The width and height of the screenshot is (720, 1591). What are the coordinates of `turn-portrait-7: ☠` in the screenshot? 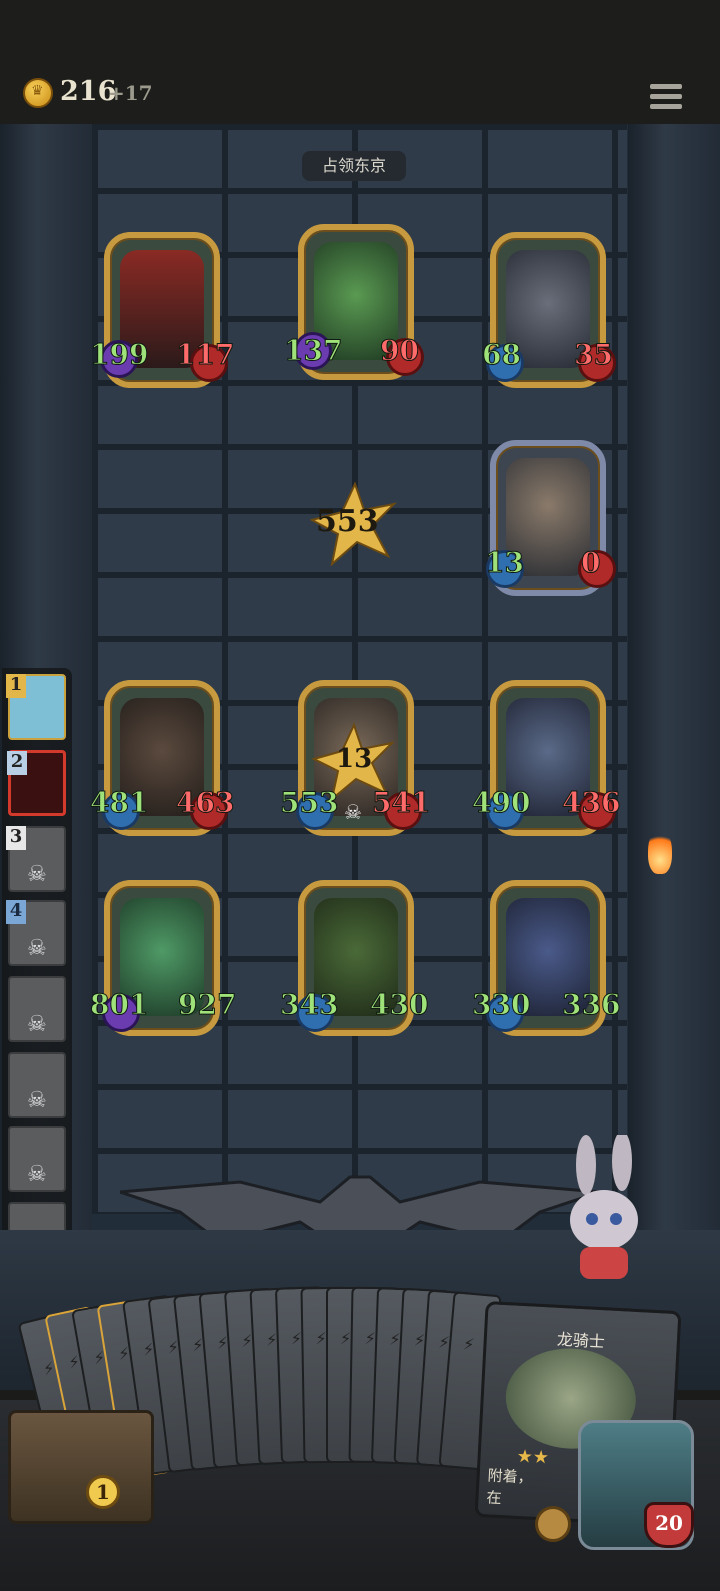 It's located at (37, 1159).